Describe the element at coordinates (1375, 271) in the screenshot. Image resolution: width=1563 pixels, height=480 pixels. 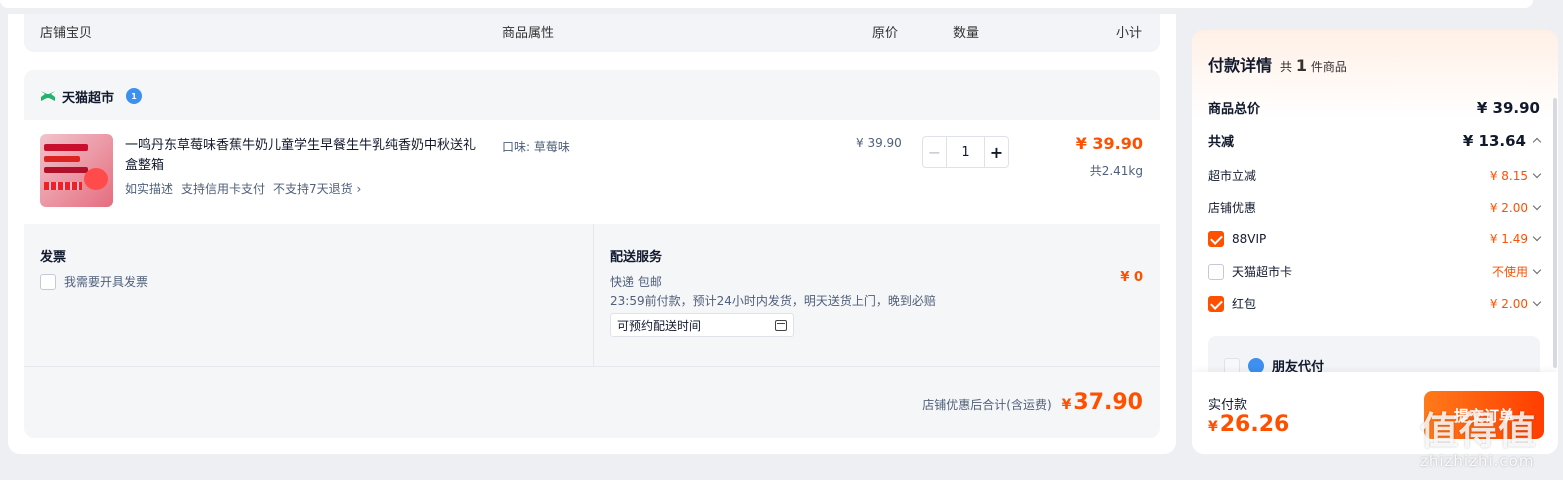
I see `discount-row-tmall-card: 天猫超市卡 不使用` at that location.